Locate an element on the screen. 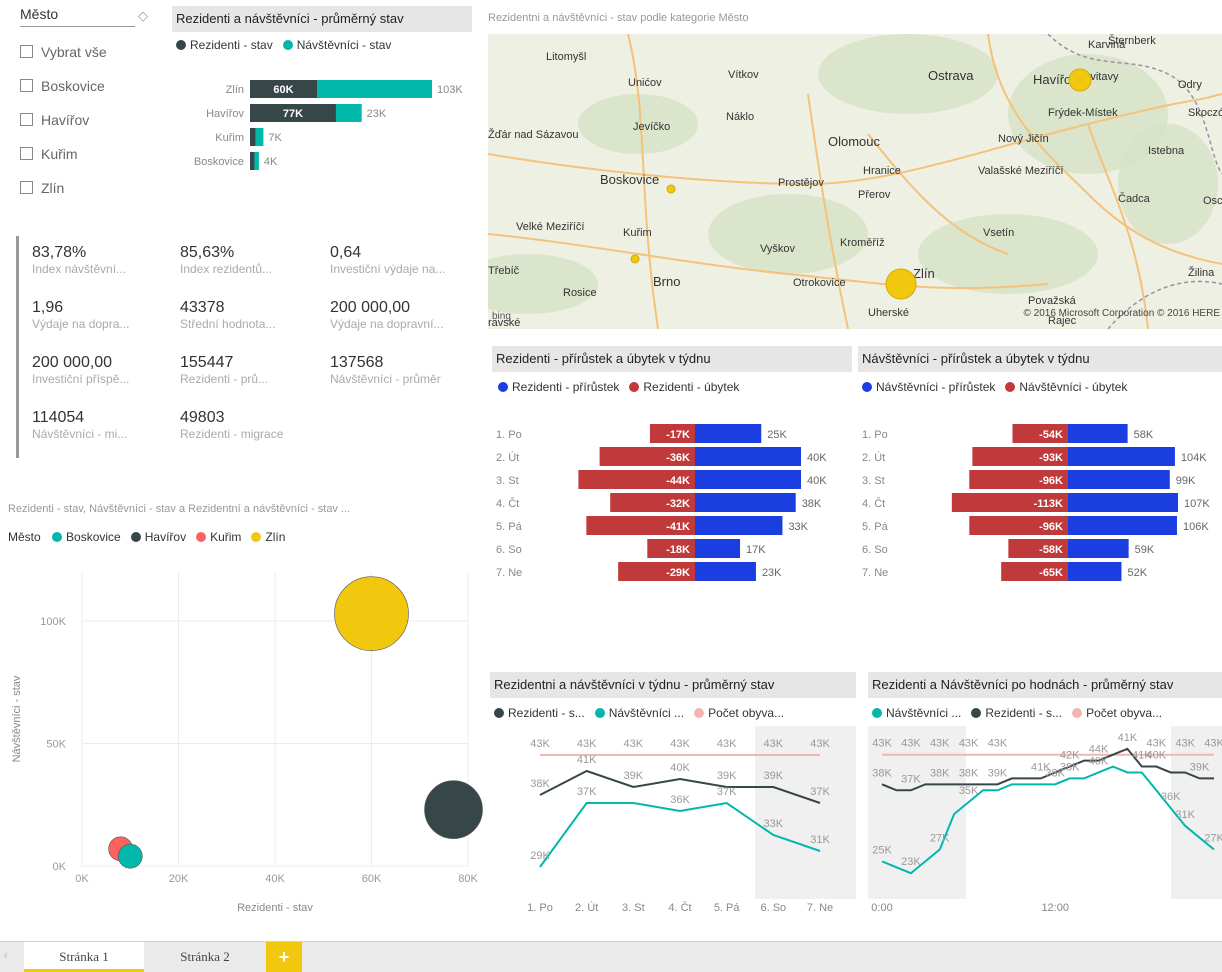 This screenshot has height=972, width=1222. data-label: 37K is located at coordinates (727, 792).